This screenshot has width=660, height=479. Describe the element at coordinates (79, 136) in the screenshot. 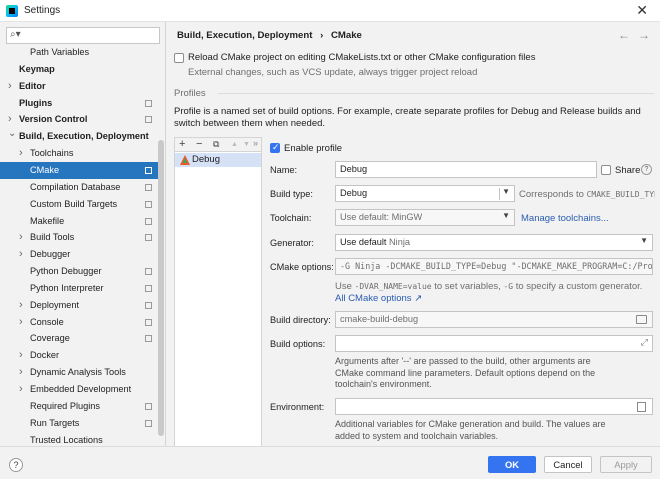

I see `sidebar-item: ⌄ Build, Execution, Deployment` at that location.